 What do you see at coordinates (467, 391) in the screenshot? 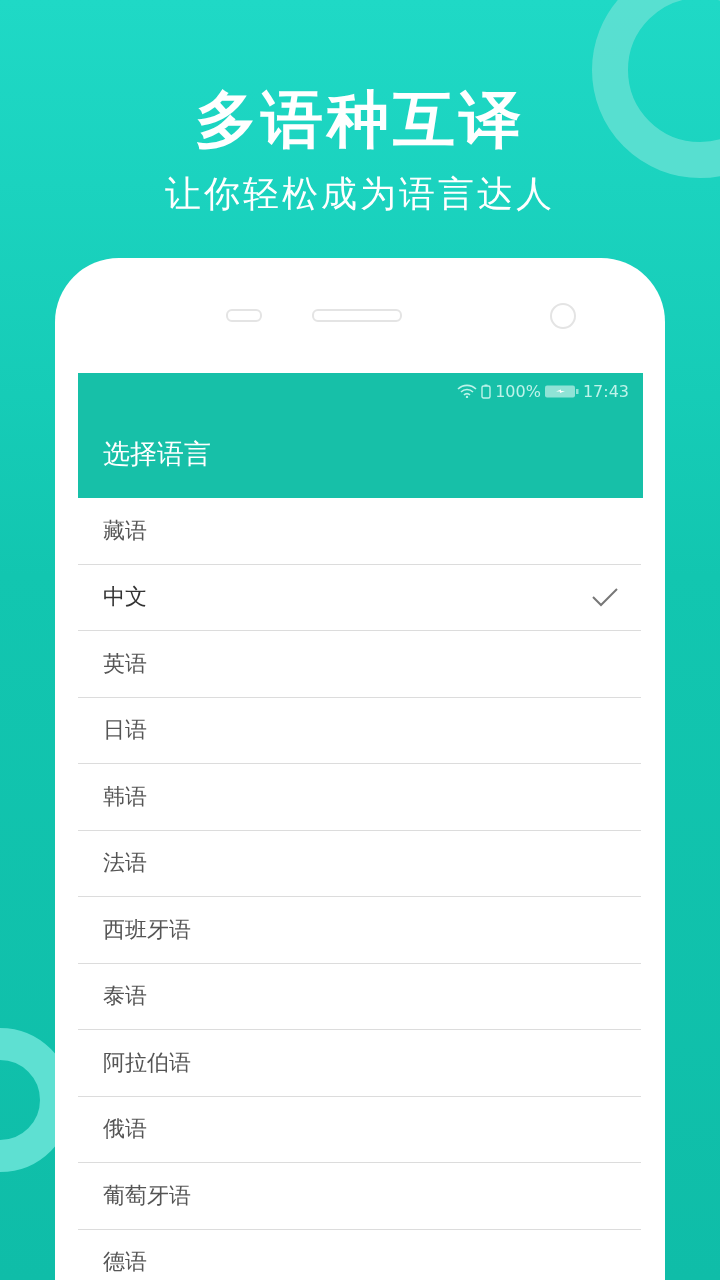
I see `wifi-icon` at bounding box center [467, 391].